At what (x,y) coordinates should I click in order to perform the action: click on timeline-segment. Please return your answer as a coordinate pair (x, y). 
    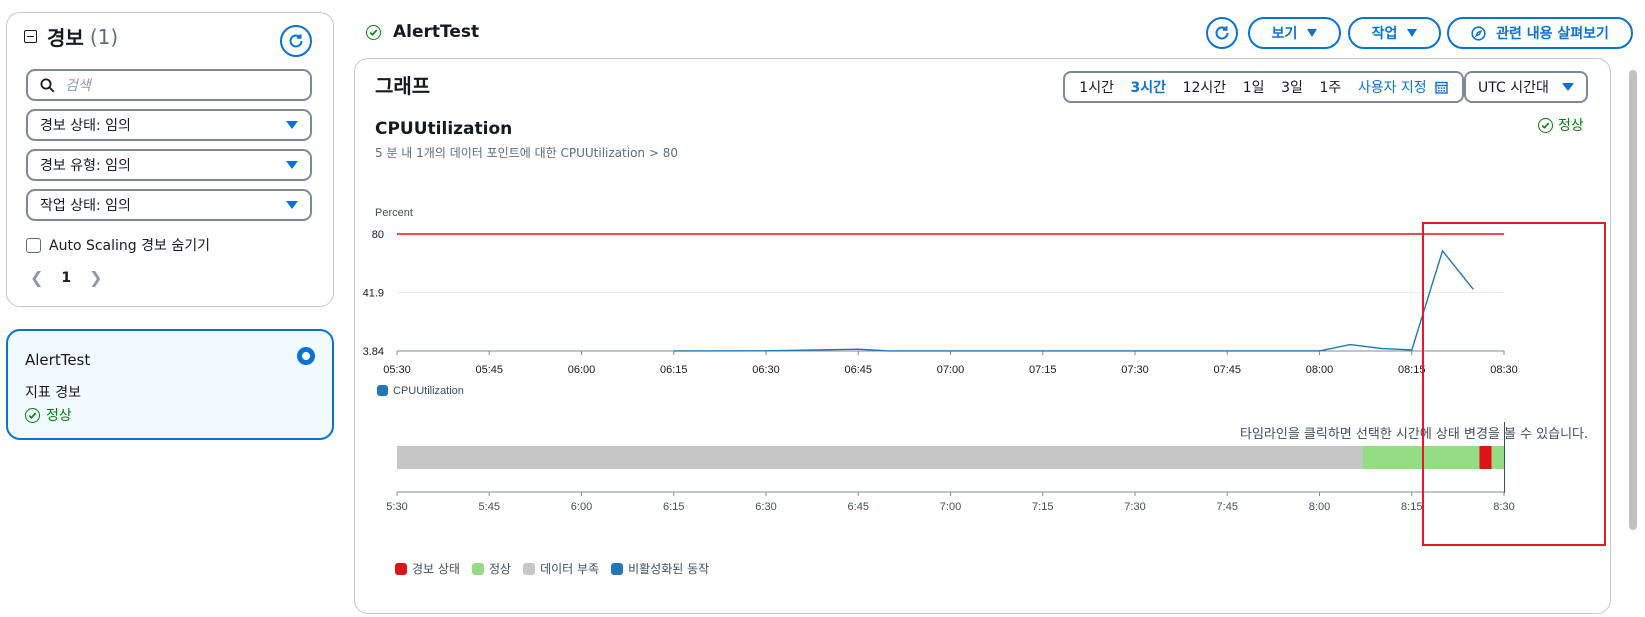
    Looking at the image, I should click on (880, 457).